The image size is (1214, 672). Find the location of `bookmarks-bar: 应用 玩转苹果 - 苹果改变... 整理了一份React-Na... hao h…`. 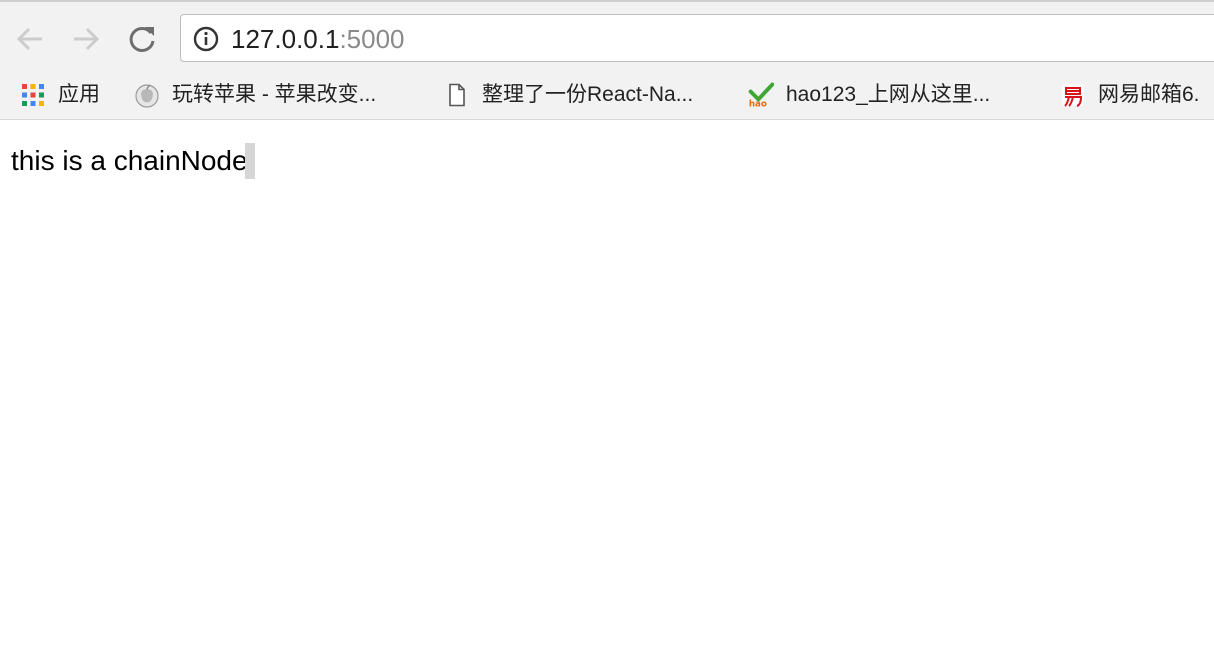

bookmarks-bar: 应用 玩转苹果 - 苹果改变... 整理了一份React-Na... hao h… is located at coordinates (607, 96).